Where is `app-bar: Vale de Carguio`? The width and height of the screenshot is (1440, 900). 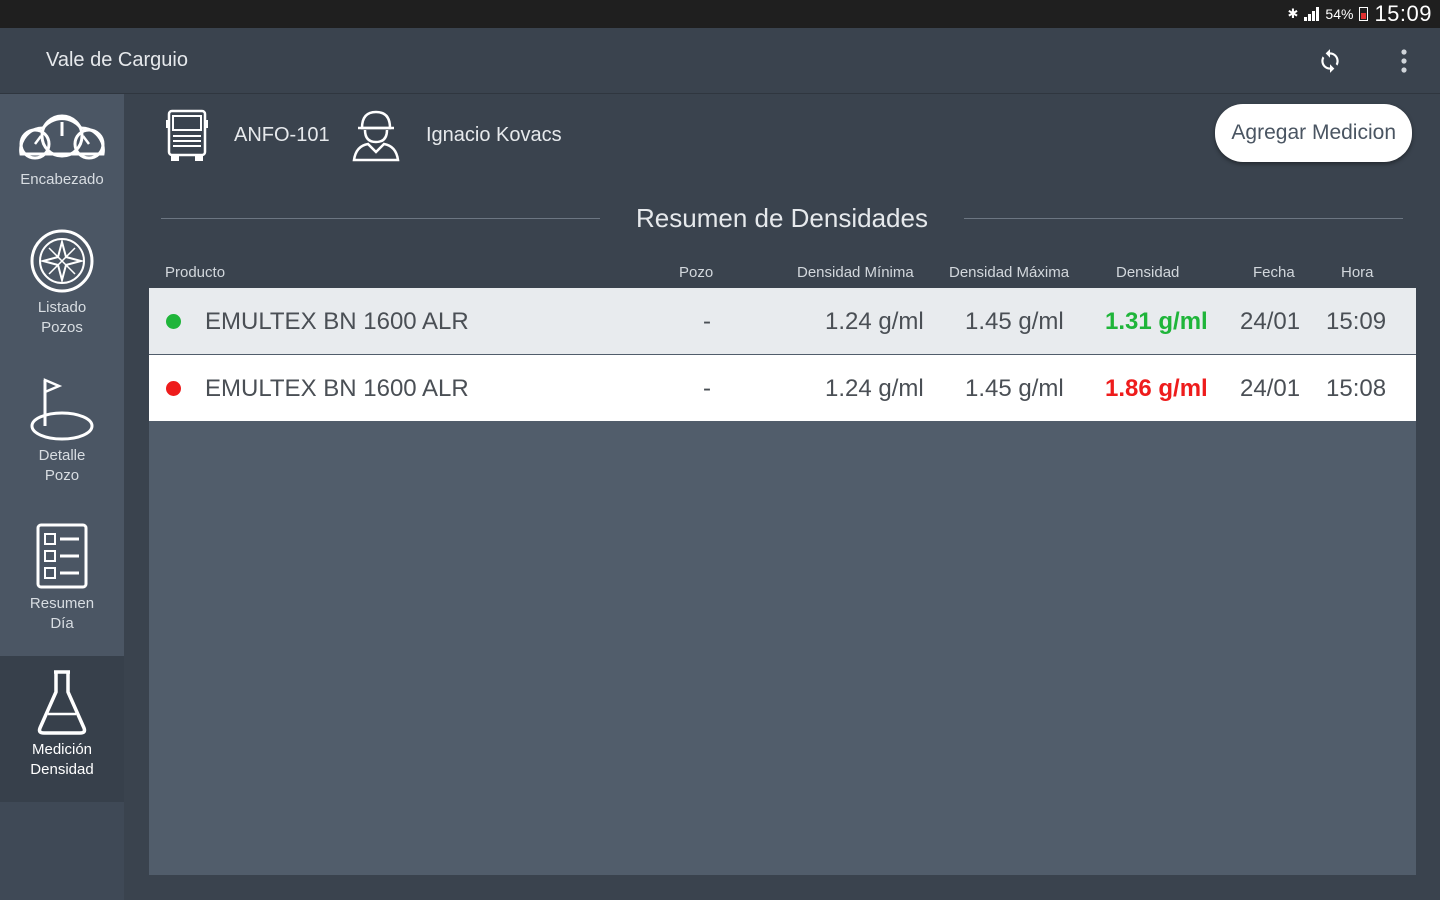
app-bar: Vale de Carguio is located at coordinates (720, 61).